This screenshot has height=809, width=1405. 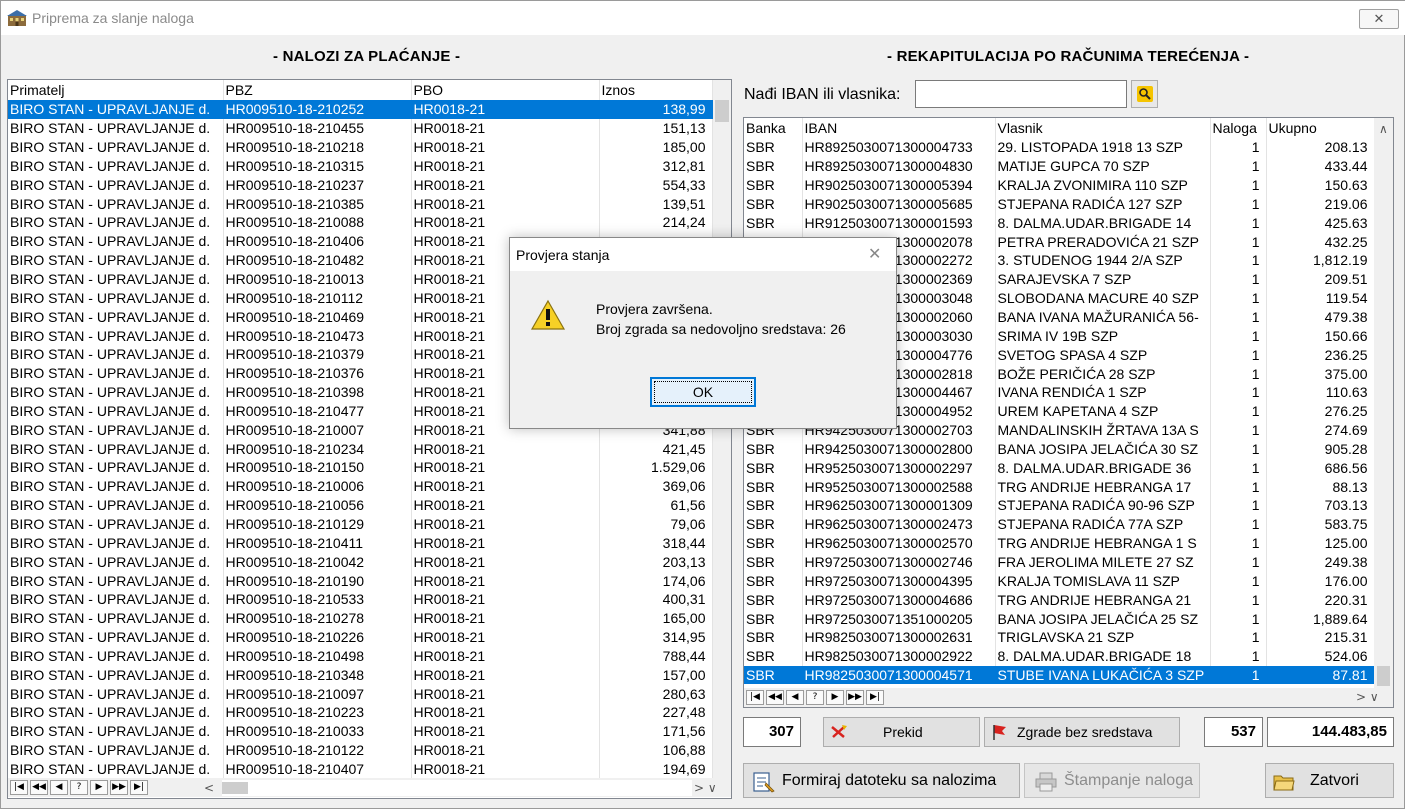 What do you see at coordinates (1379, 19) in the screenshot?
I see `window-close-button: ✕` at bounding box center [1379, 19].